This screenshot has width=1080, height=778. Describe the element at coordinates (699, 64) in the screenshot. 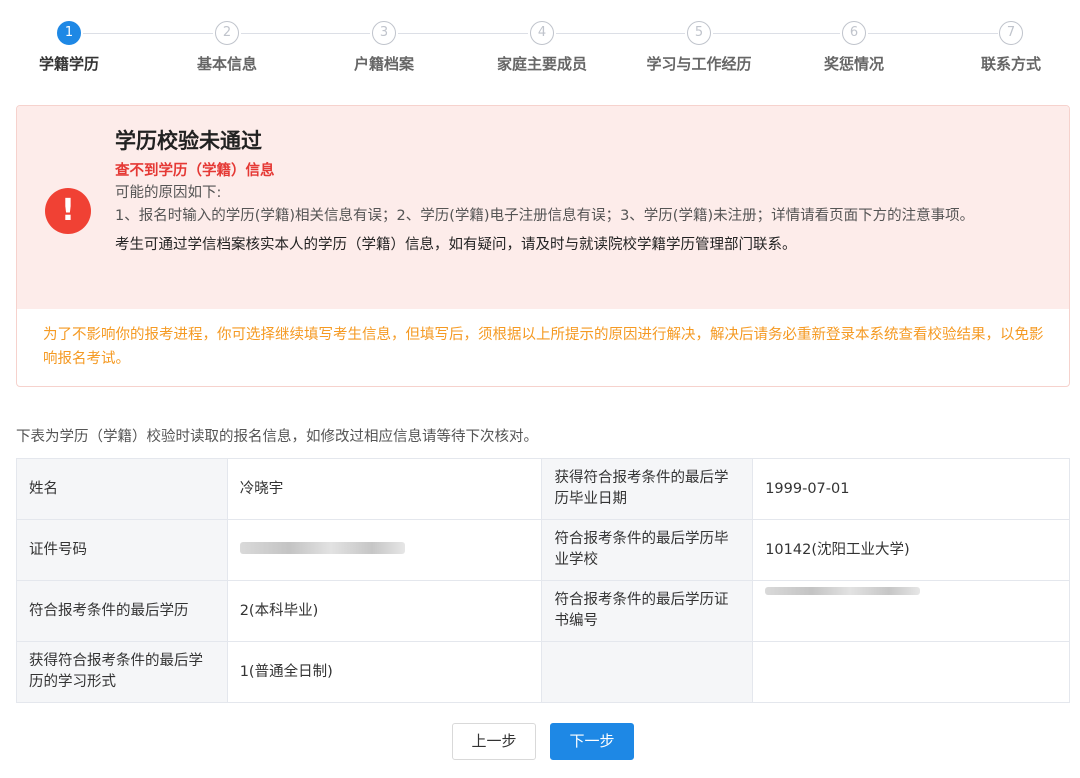

I see `step-label: 学习与工作经历` at that location.